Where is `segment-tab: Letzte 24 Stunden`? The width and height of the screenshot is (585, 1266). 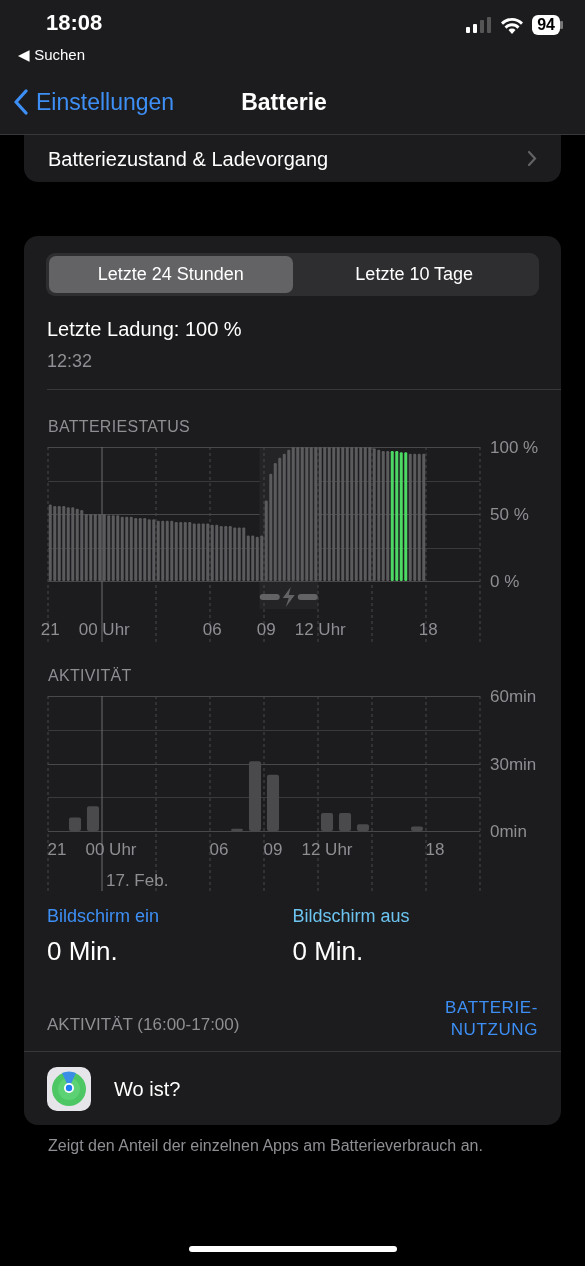
segment-tab: Letzte 24 Stunden is located at coordinates (171, 274).